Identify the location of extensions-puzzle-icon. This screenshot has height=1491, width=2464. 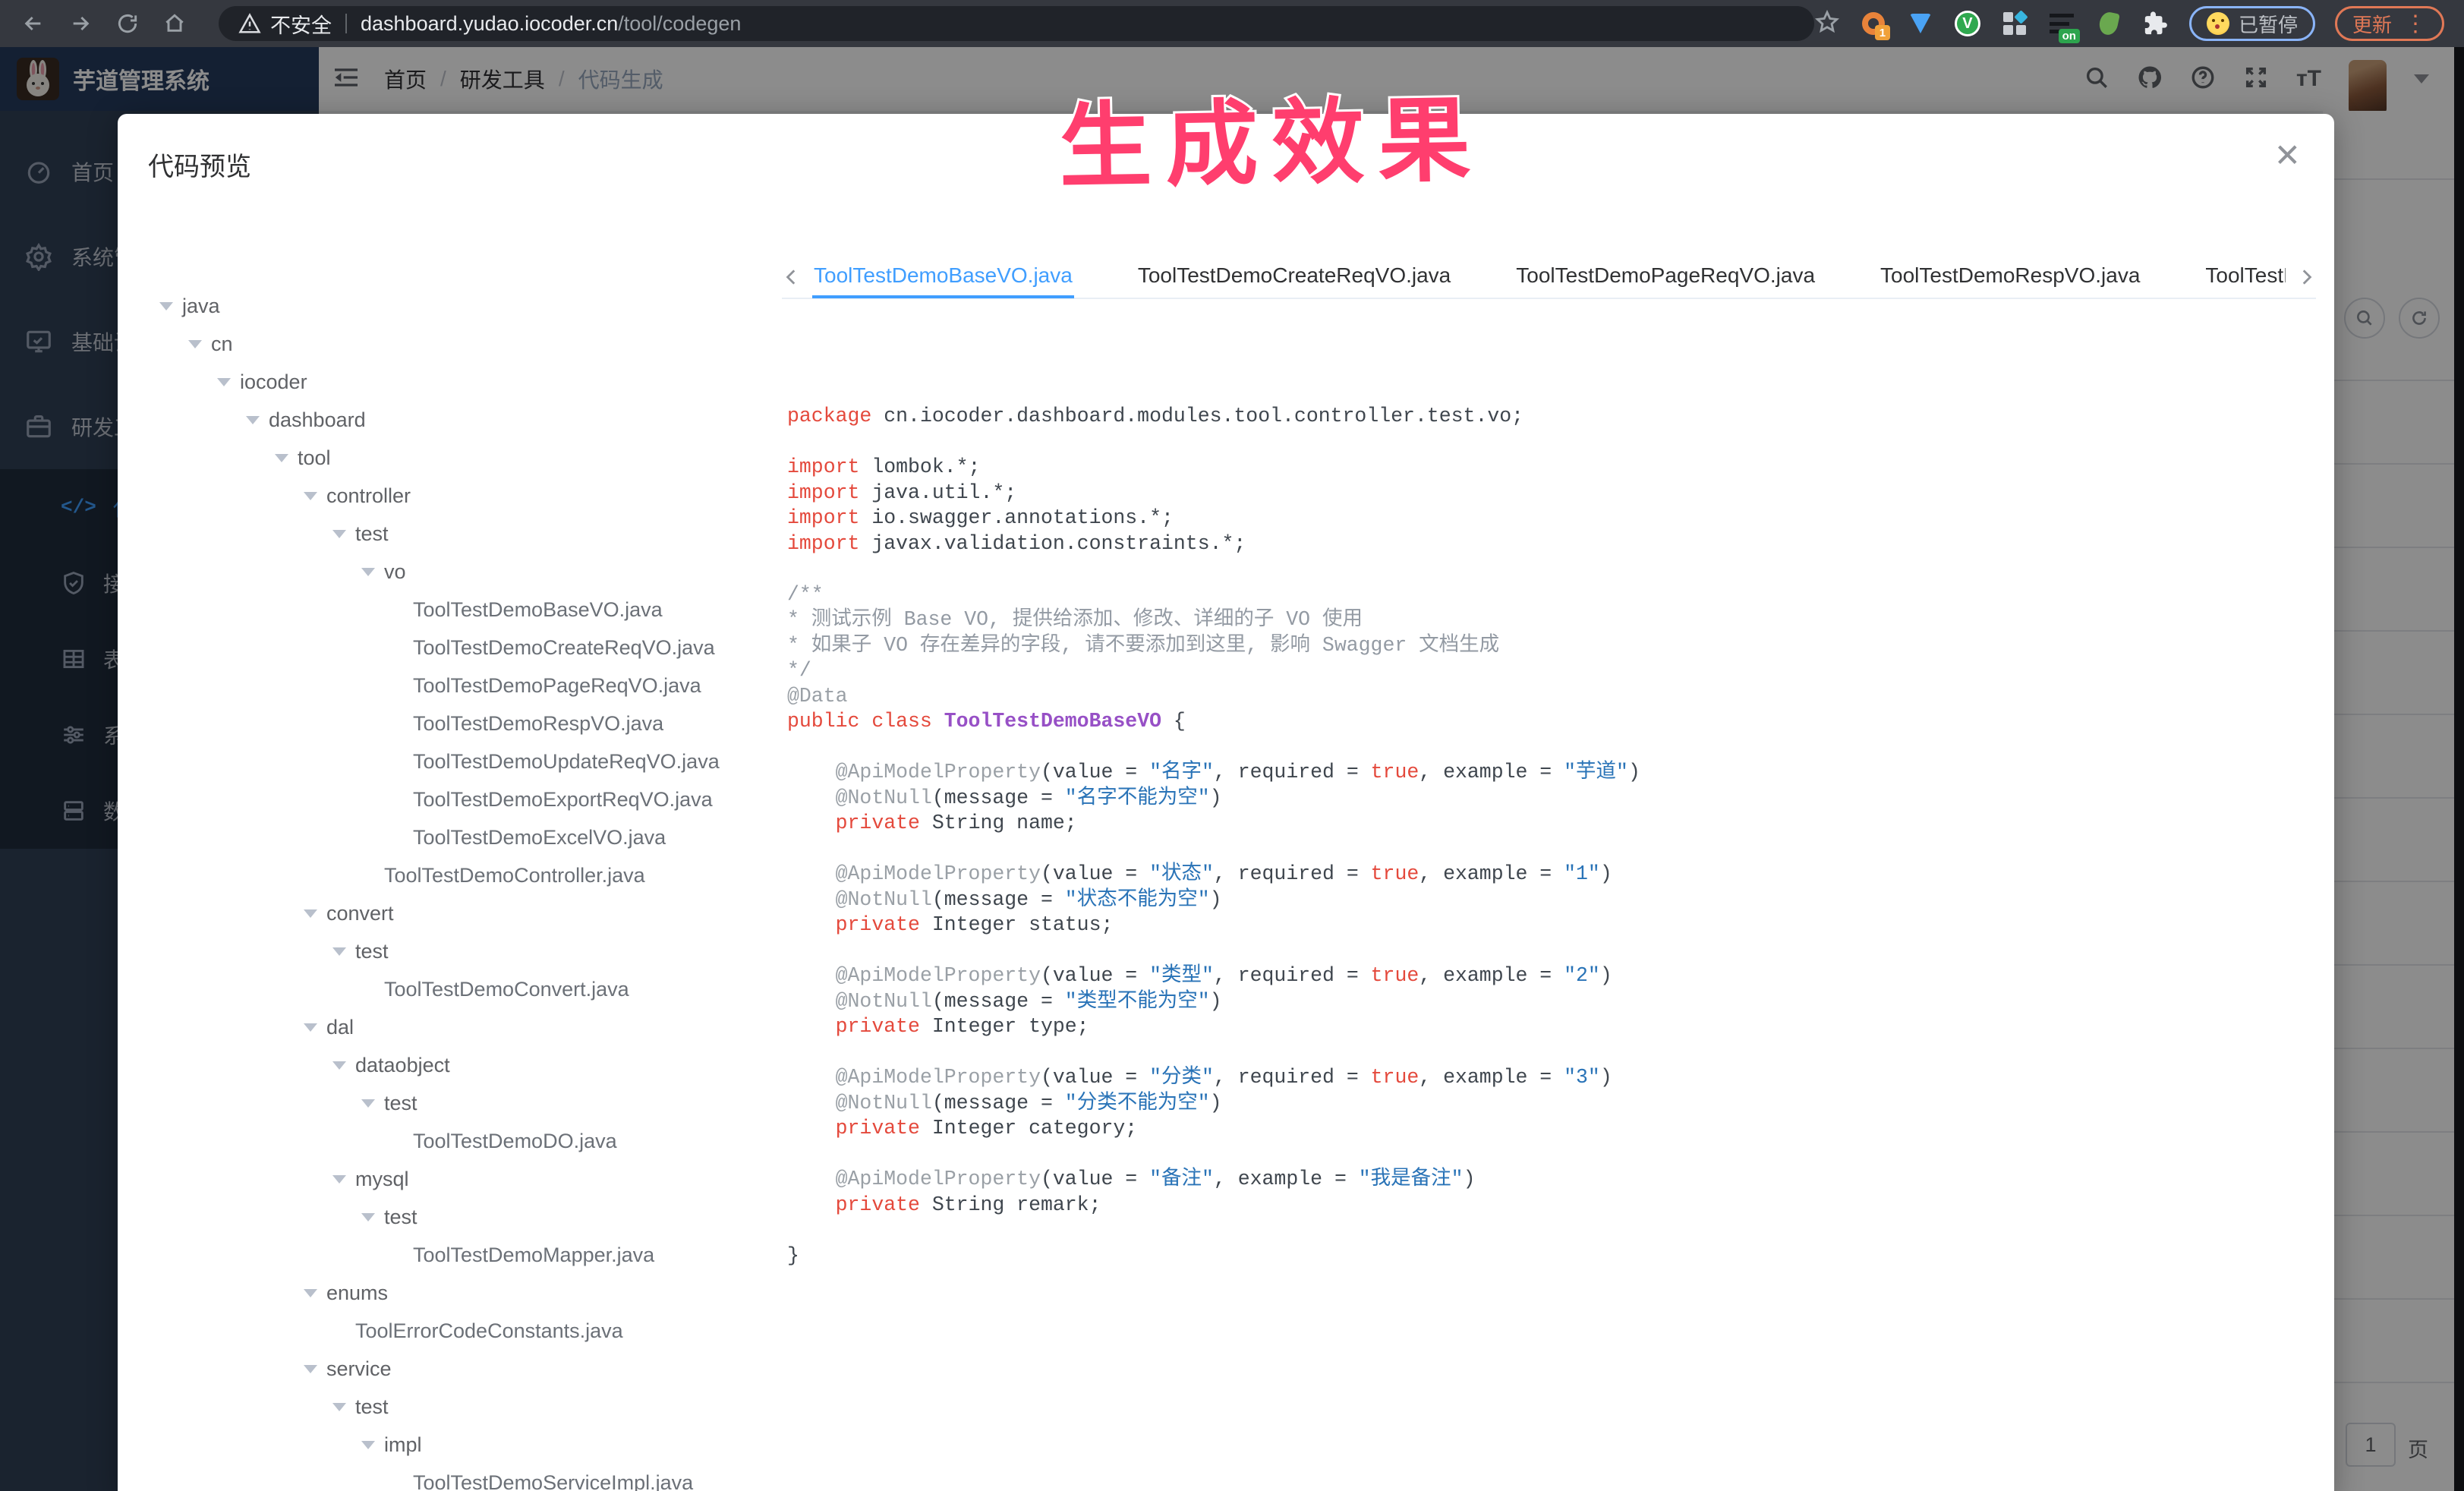
(2155, 23).